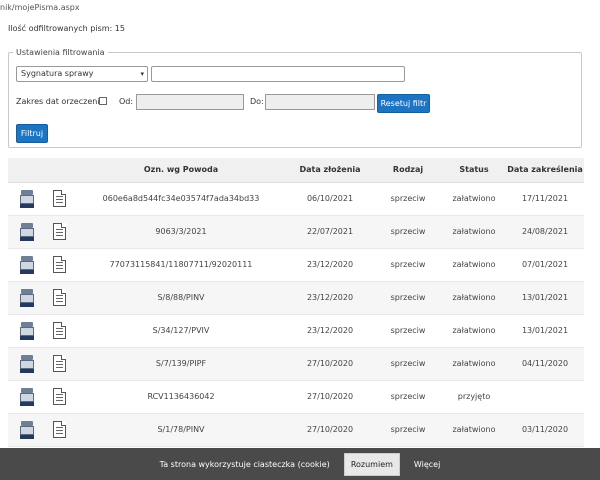  Describe the element at coordinates (408, 170) in the screenshot. I see `header-type: Rodzaj` at that location.